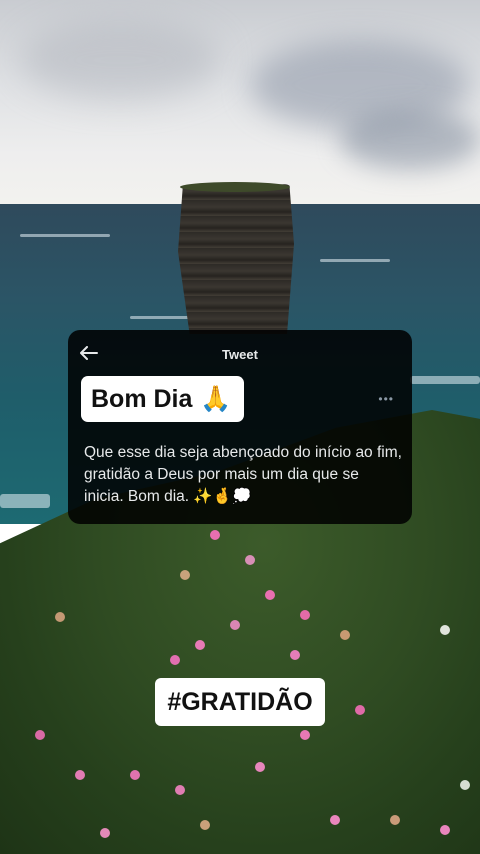 This screenshot has height=854, width=480. What do you see at coordinates (236, 259) in the screenshot?
I see `sea-stack-rock` at bounding box center [236, 259].